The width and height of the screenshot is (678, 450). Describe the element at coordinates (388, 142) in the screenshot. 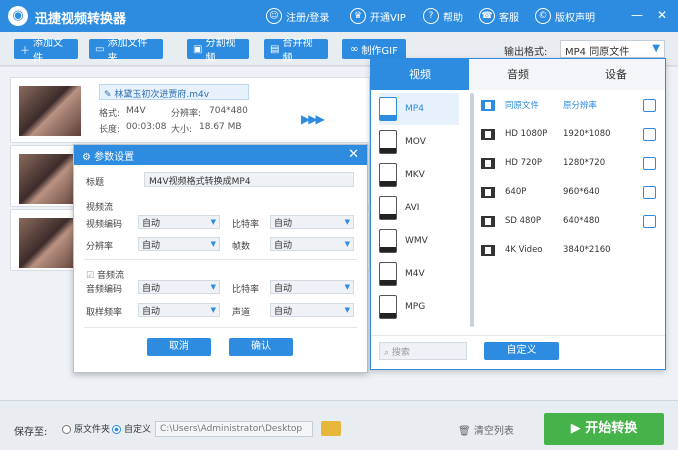

I see `mov-file-icon` at that location.